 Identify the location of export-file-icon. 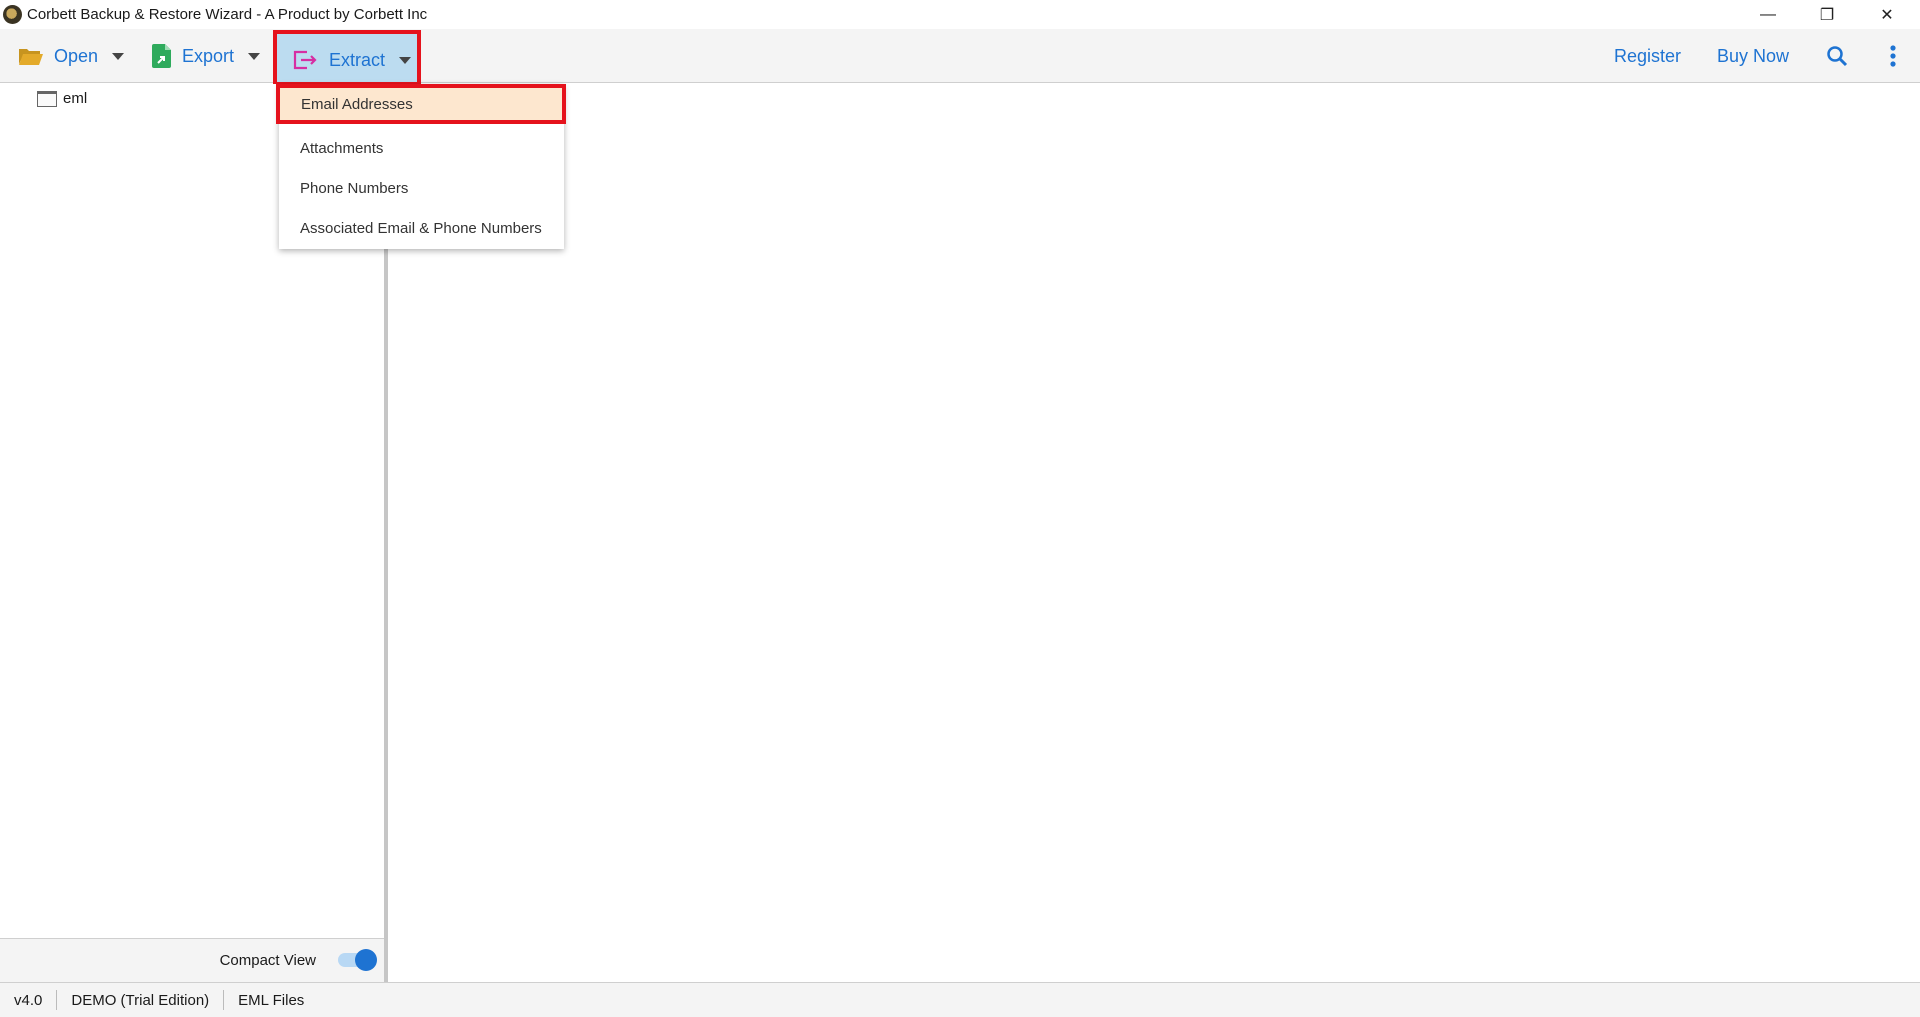
(161, 56).